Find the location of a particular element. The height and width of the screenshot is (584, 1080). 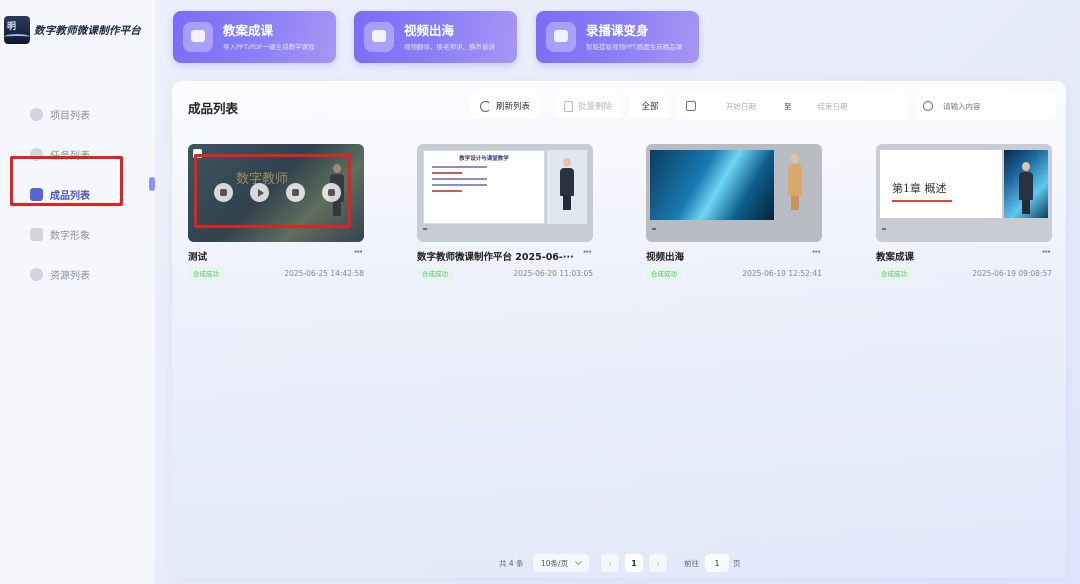

highlight-box-card is located at coordinates (272, 191).